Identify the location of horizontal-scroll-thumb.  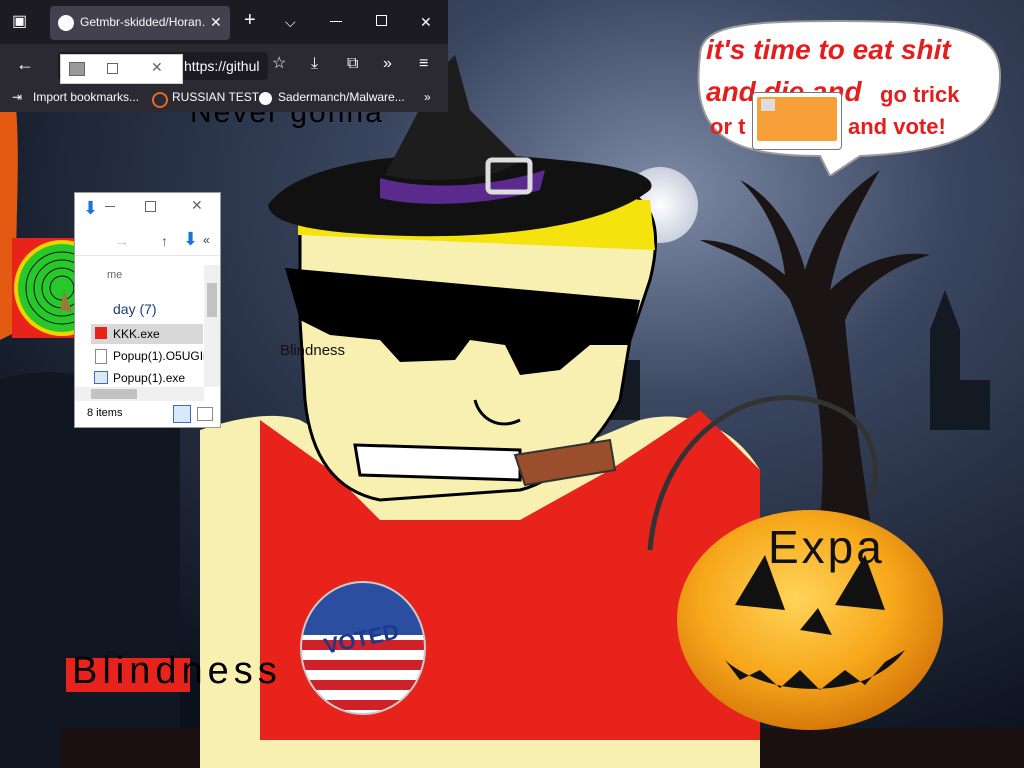
(114, 394).